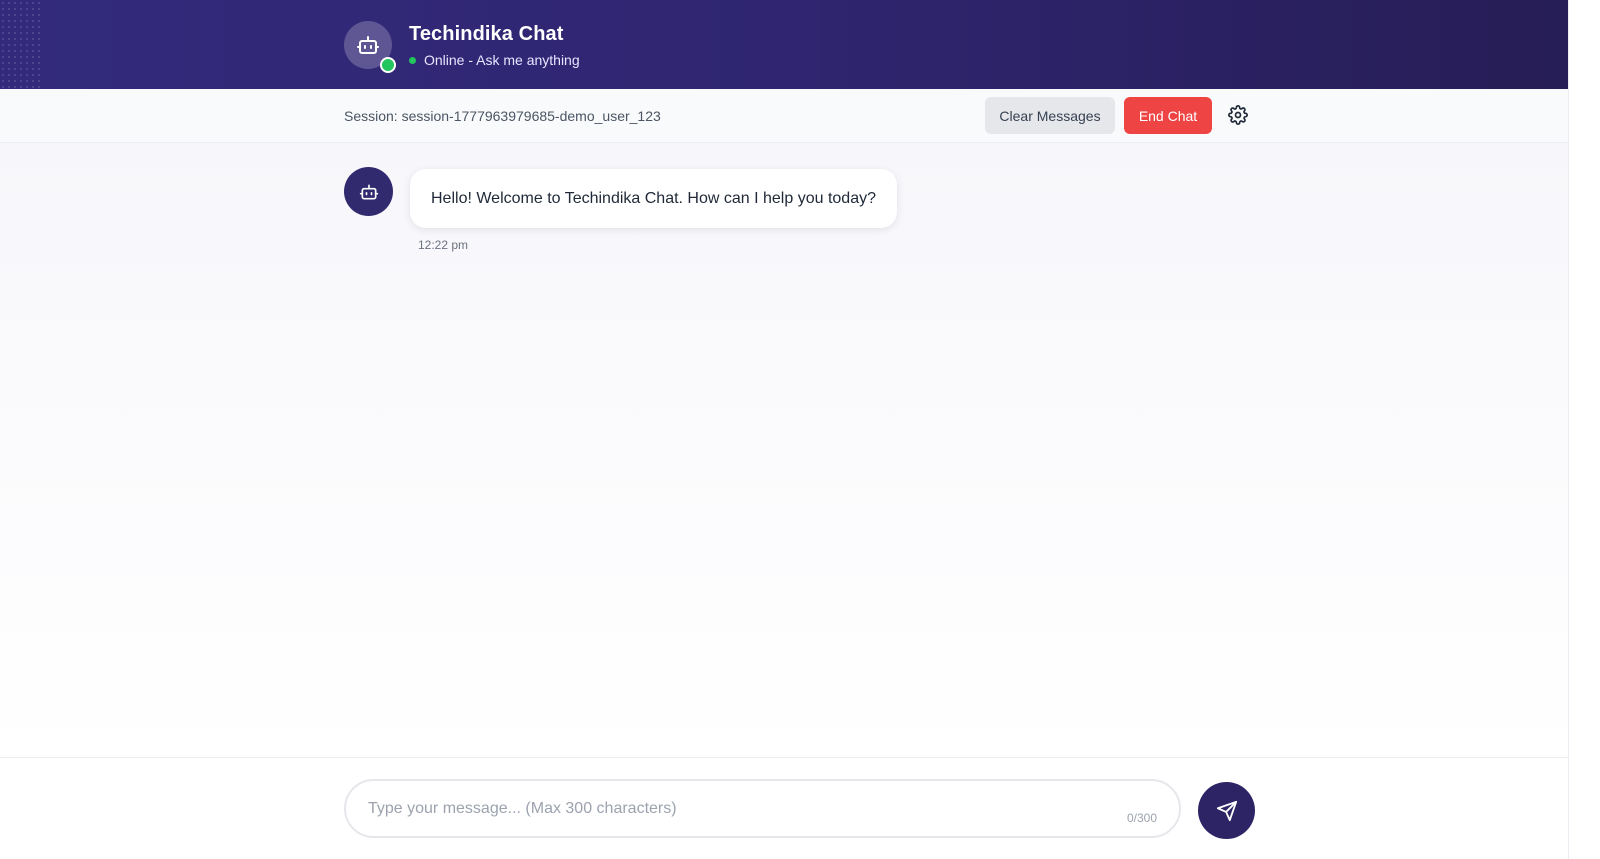  What do you see at coordinates (800, 44) in the screenshot?
I see `chat-header: Techindika Chat Online - Ask me anything` at bounding box center [800, 44].